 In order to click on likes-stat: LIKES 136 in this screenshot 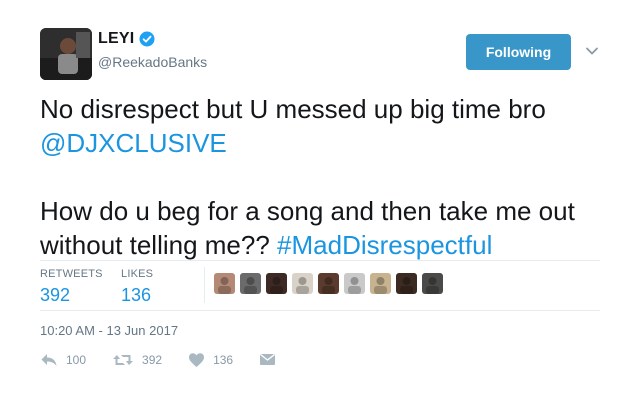, I will do `click(137, 287)`.